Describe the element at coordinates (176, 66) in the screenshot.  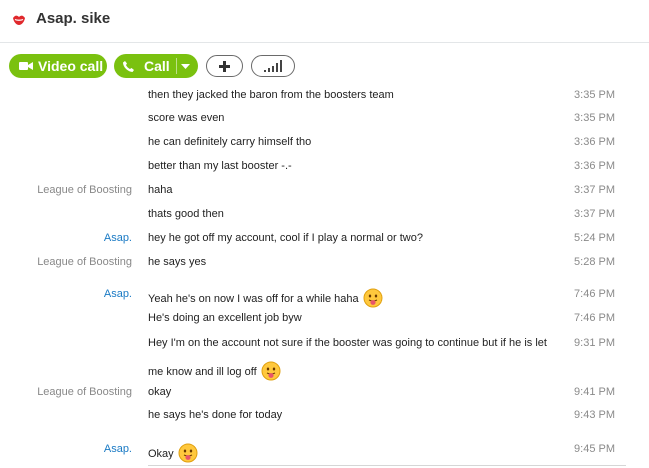
I see `call-button-divider` at that location.